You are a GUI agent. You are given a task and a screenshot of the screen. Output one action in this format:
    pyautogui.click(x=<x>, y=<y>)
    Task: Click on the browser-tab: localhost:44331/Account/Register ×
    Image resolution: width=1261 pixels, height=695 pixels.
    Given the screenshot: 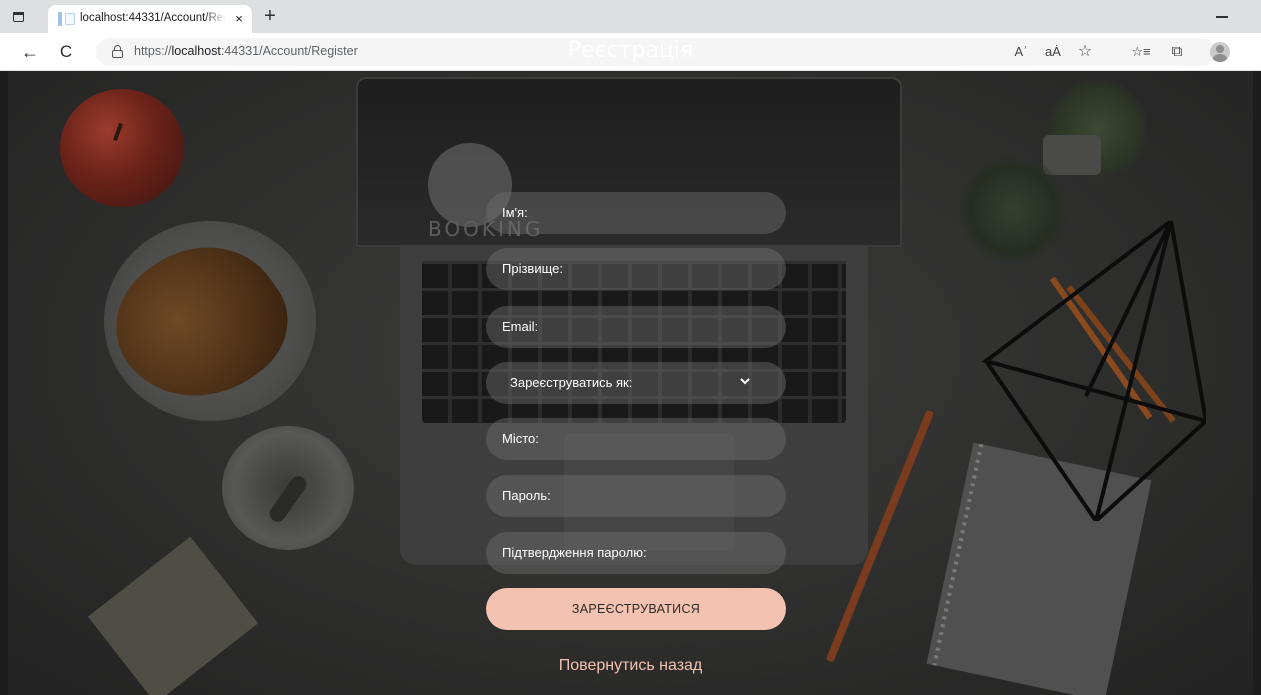 What is the action you would take?
    pyautogui.click(x=150, y=19)
    